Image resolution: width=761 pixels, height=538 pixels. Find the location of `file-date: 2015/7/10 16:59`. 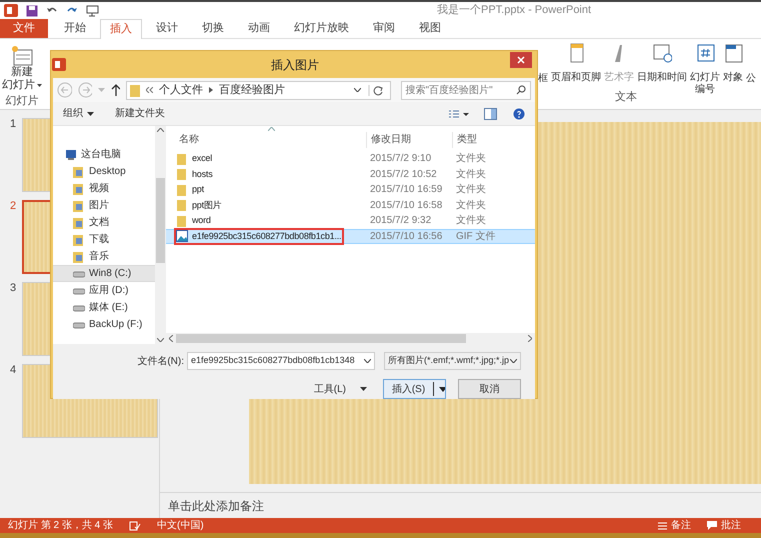

file-date: 2015/7/10 16:59 is located at coordinates (406, 190).